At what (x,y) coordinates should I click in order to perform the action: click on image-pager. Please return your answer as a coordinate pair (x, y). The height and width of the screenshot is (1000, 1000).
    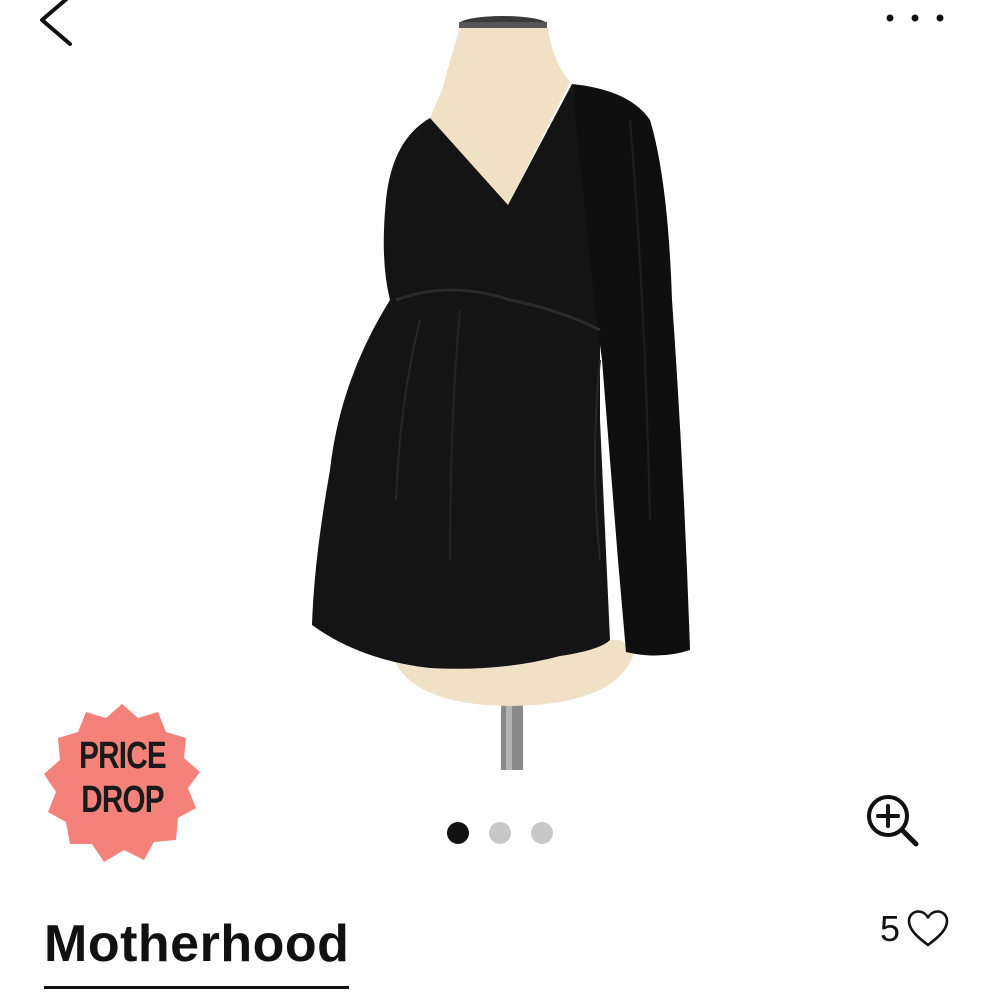
    Looking at the image, I should click on (505, 834).